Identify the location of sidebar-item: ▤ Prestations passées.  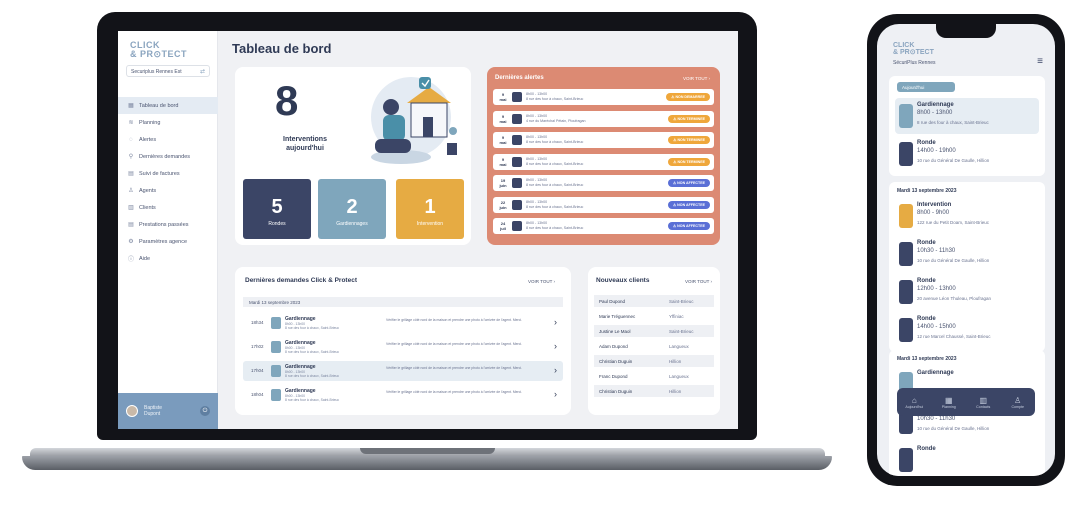
(168, 224).